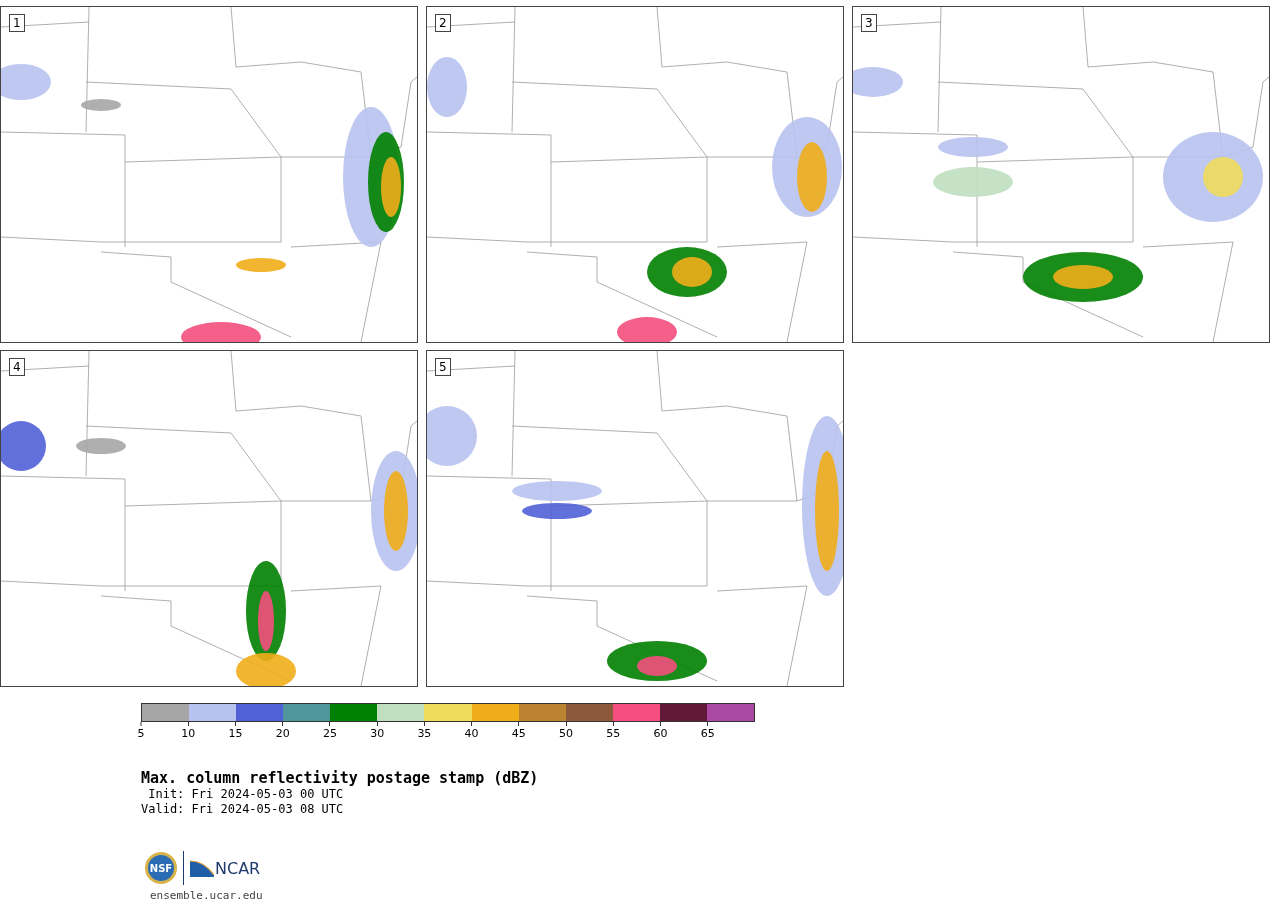 This screenshot has height=901, width=1280. Describe the element at coordinates (17, 367) in the screenshot. I see `panel-number: 4` at that location.